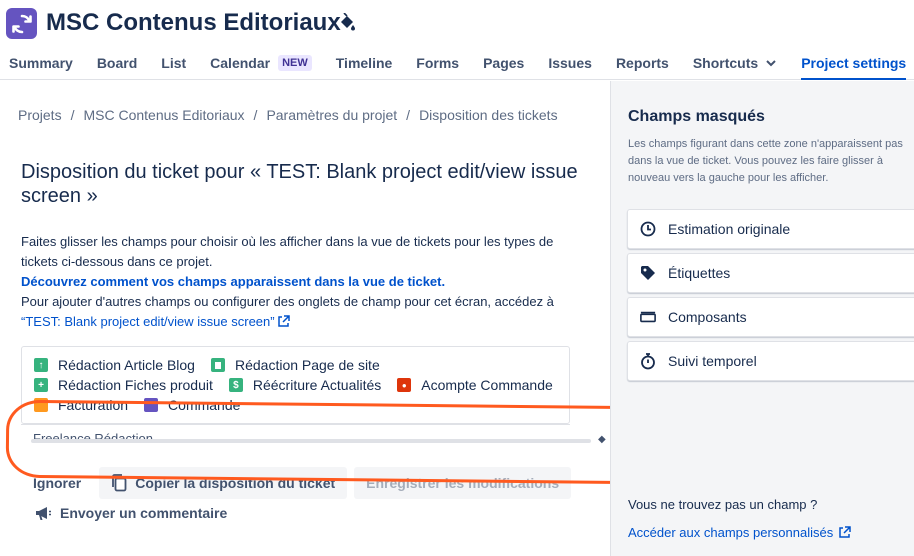  What do you see at coordinates (731, 532) in the screenshot?
I see `custom-fields-link-label: Accéder aux champs personnalisés` at bounding box center [731, 532].